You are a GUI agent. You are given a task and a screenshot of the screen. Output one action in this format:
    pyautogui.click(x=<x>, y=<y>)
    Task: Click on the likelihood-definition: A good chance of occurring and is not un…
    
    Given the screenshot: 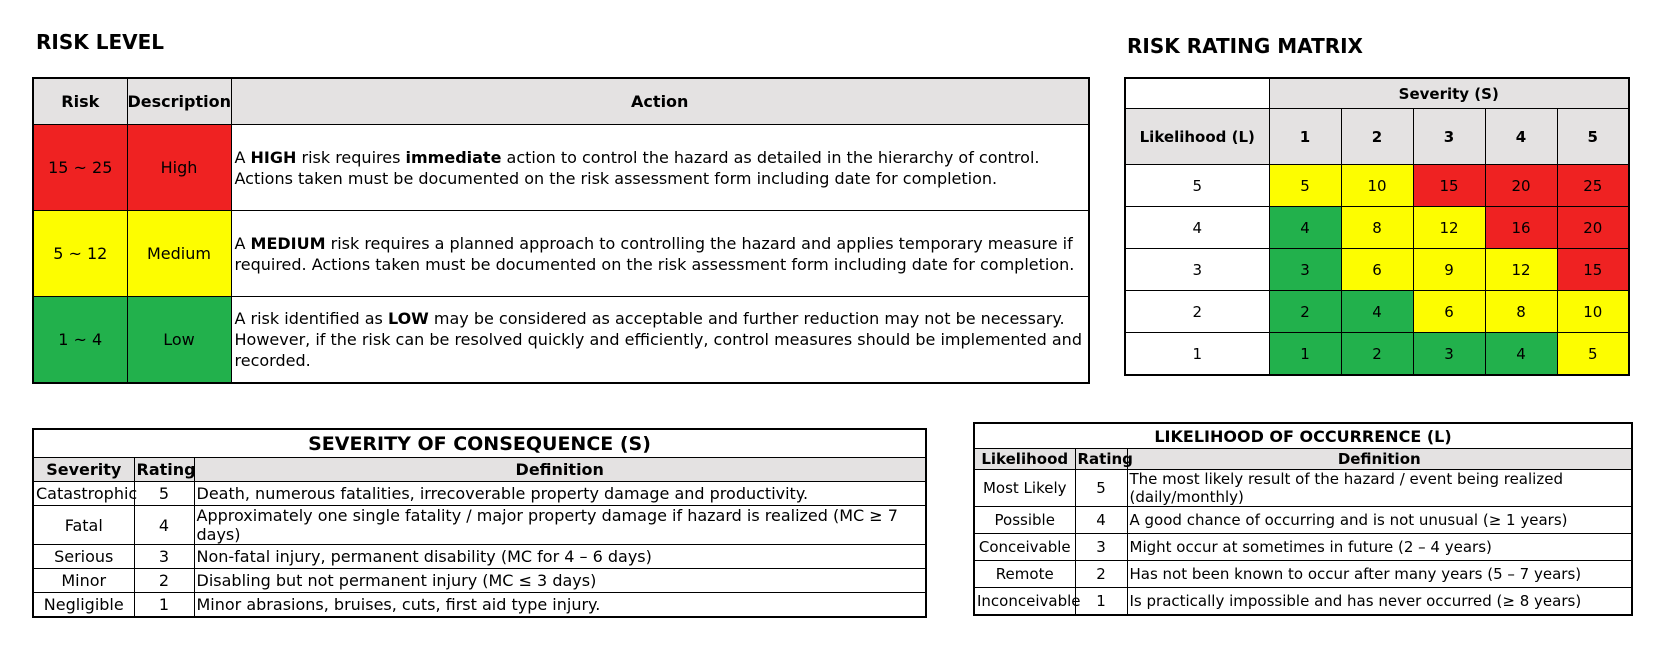 What is the action you would take?
    pyautogui.click(x=1379, y=520)
    